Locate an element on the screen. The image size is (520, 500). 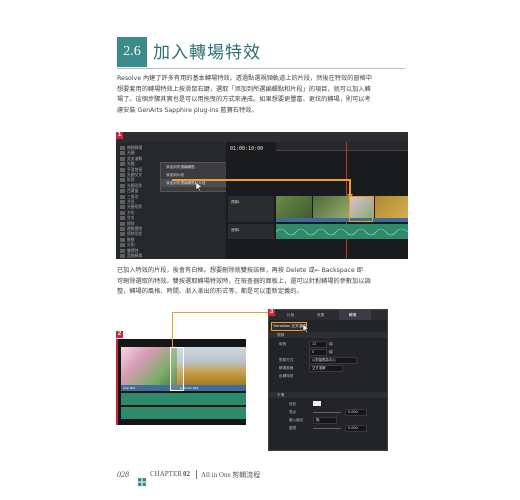
clip-thumbnail-field is located at coordinates (211, 366).